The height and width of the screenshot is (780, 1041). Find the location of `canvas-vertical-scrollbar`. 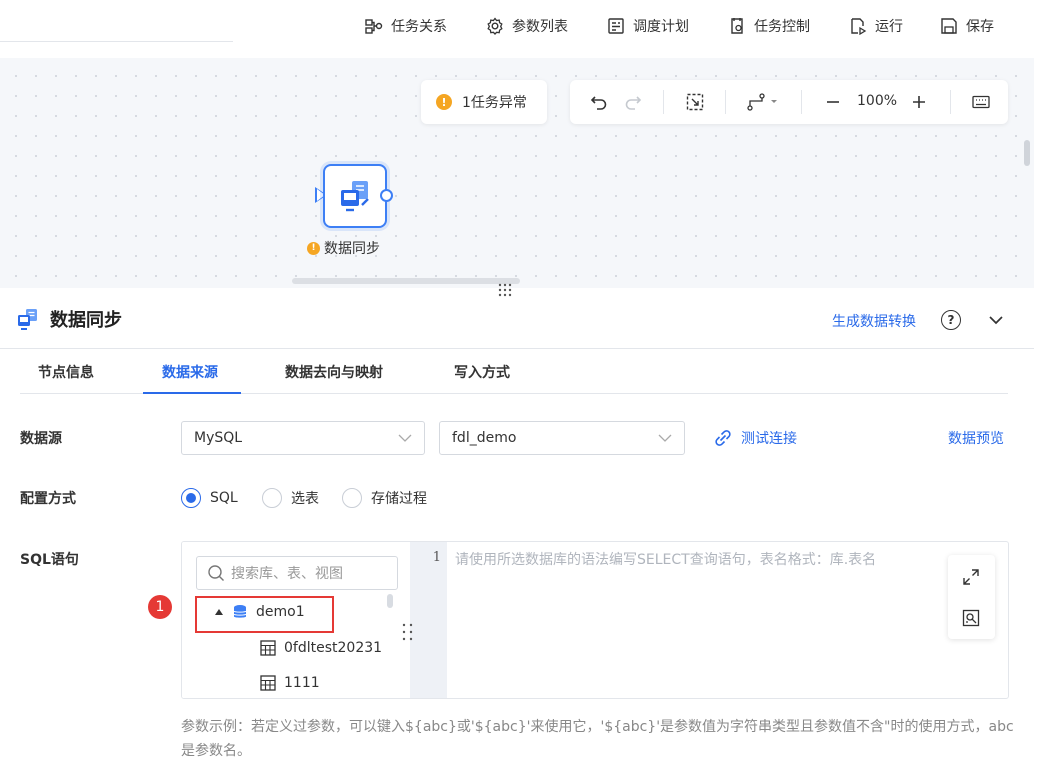

canvas-vertical-scrollbar is located at coordinates (1027, 153).